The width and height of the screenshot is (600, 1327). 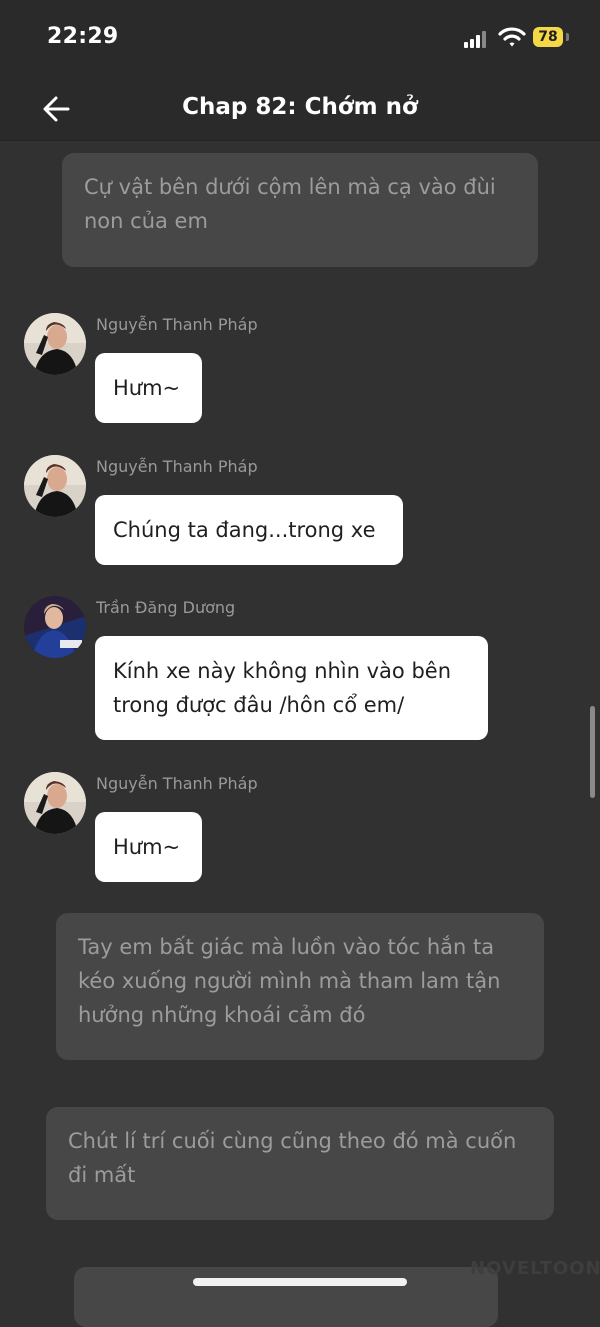 I want to click on message-bubble: Chúng ta đang...trong xe, so click(x=249, y=530).